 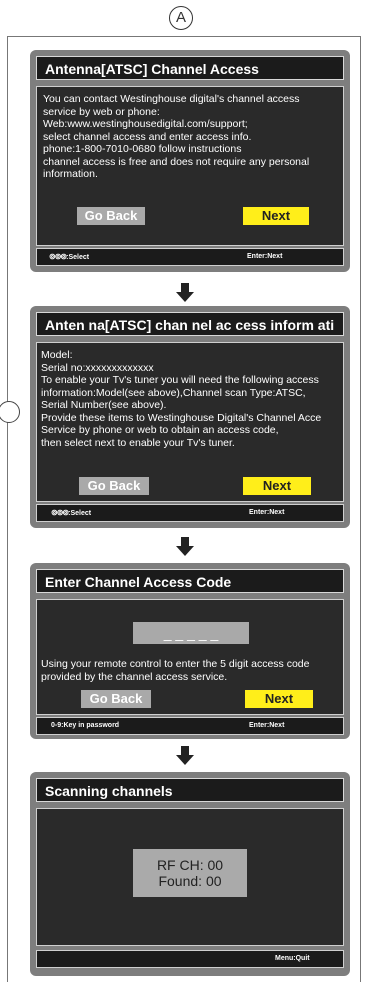 I want to click on body-line: Serial Number(see above)., so click(x=104, y=405).